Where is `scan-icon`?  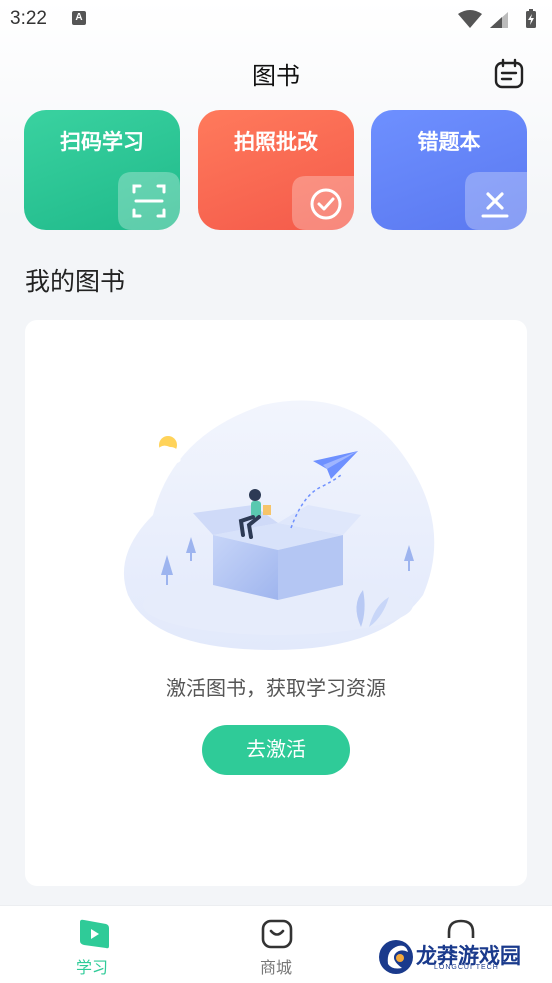 scan-icon is located at coordinates (149, 201).